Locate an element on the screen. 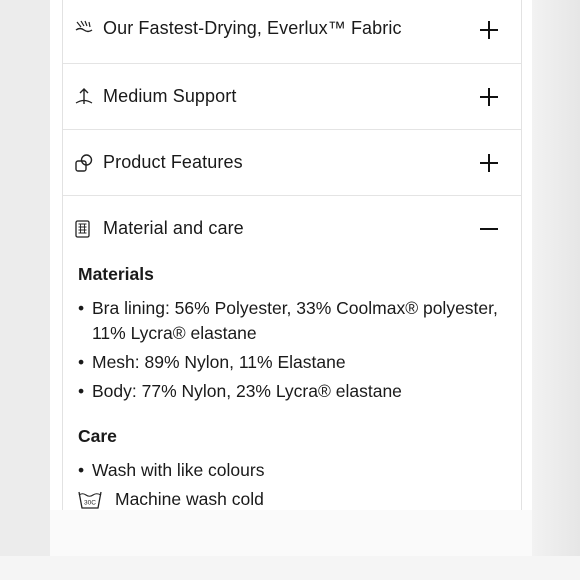 Image resolution: width=580 pixels, height=580 pixels. accordion-item-features: Product Features is located at coordinates (292, 163).